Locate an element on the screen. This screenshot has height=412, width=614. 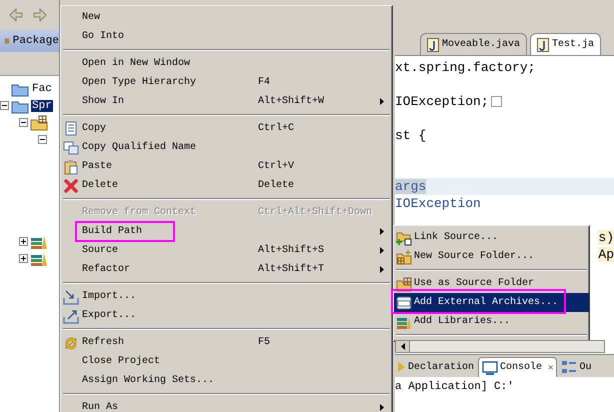
folded-code-icon is located at coordinates (496, 102).